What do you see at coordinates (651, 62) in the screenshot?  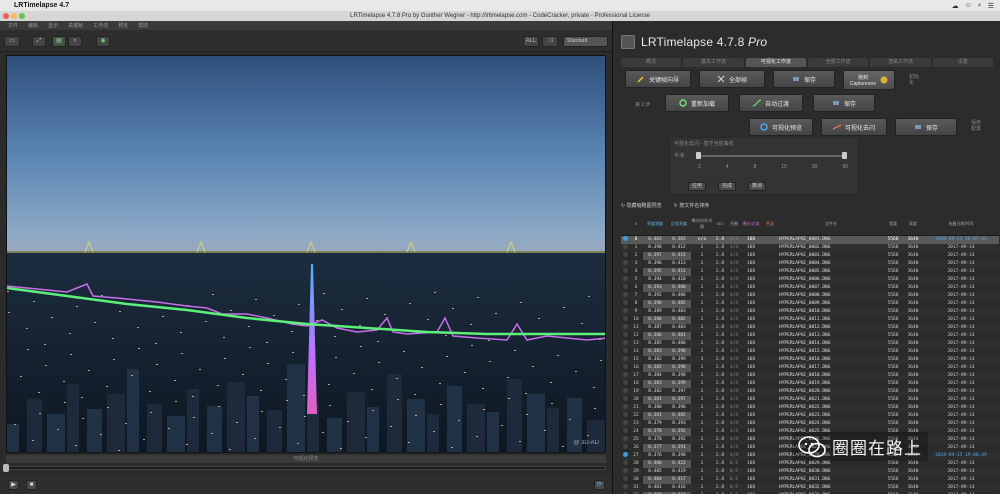 I see `workflow-tab: 概况` at bounding box center [651, 62].